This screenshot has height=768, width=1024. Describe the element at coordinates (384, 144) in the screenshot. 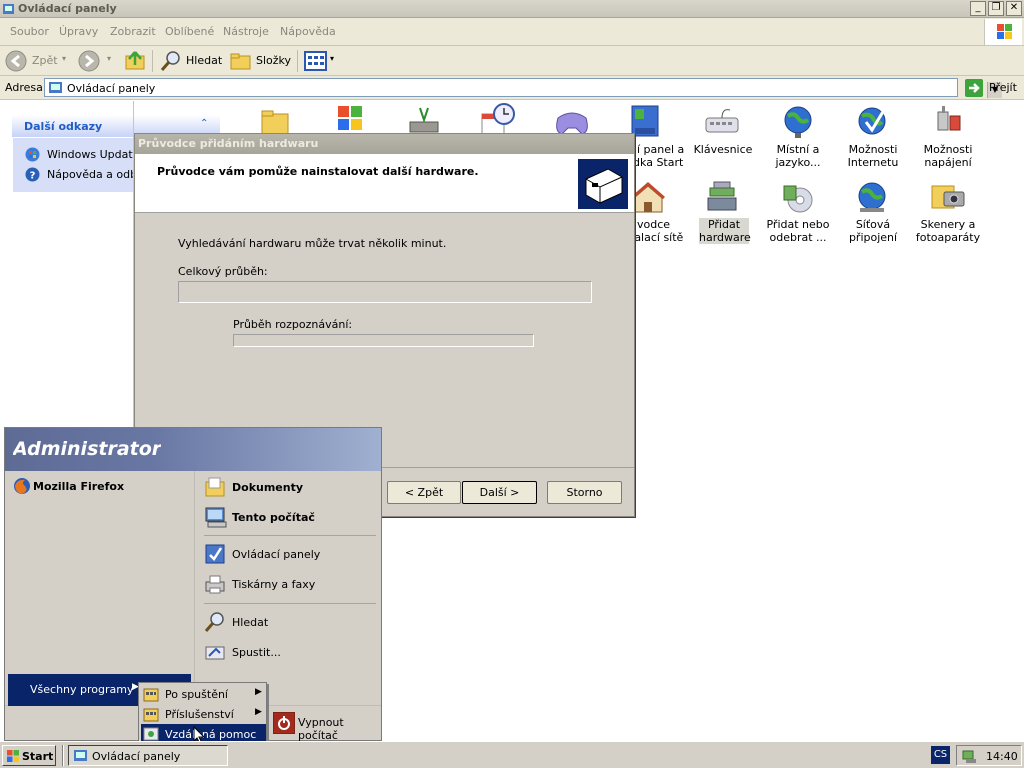

I see `wizard-title-bar: Průvodce přidáním hardwaru` at that location.